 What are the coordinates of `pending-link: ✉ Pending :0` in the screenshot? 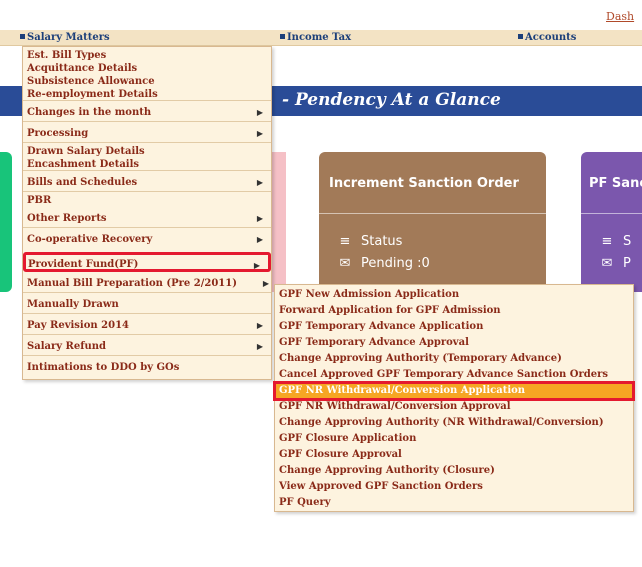 It's located at (384, 263).